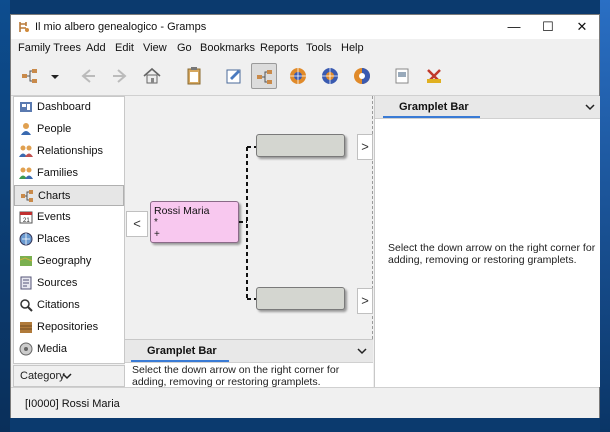 The height and width of the screenshot is (432, 610). What do you see at coordinates (279, 48) in the screenshot?
I see `menu-reports: Reports` at bounding box center [279, 48].